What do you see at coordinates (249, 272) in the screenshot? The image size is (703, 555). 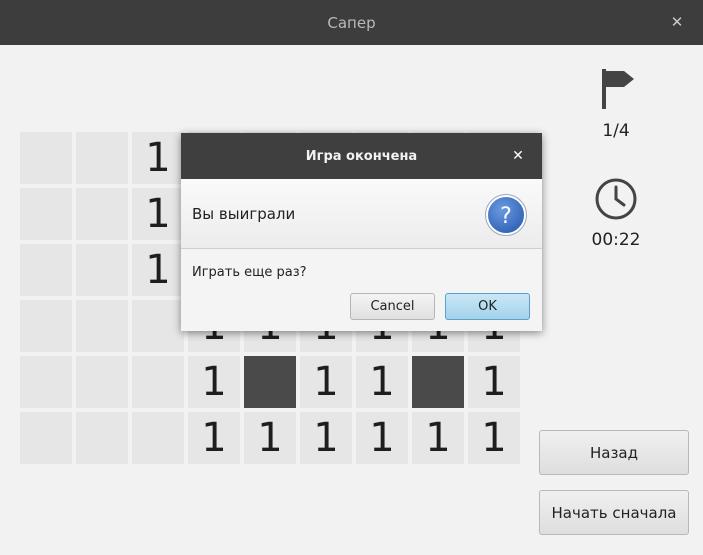 I see `dialog-message: Играть еще раз?` at bounding box center [249, 272].